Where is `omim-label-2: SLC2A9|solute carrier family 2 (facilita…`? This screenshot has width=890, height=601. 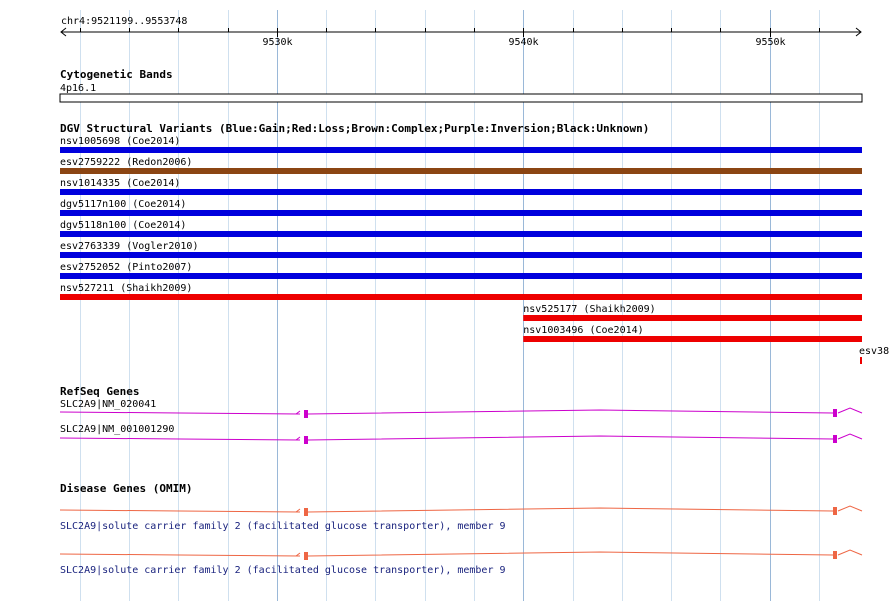
omim-label-2: SLC2A9|solute carrier family 2 (facilita… is located at coordinates (283, 570).